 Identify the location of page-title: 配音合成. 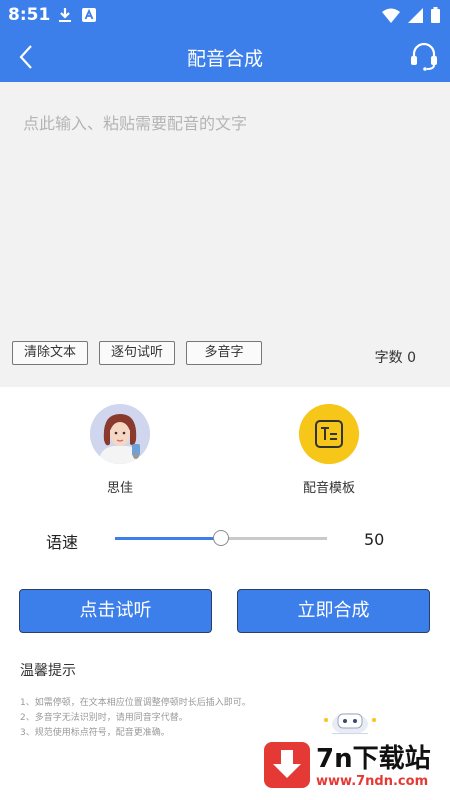
(224, 59).